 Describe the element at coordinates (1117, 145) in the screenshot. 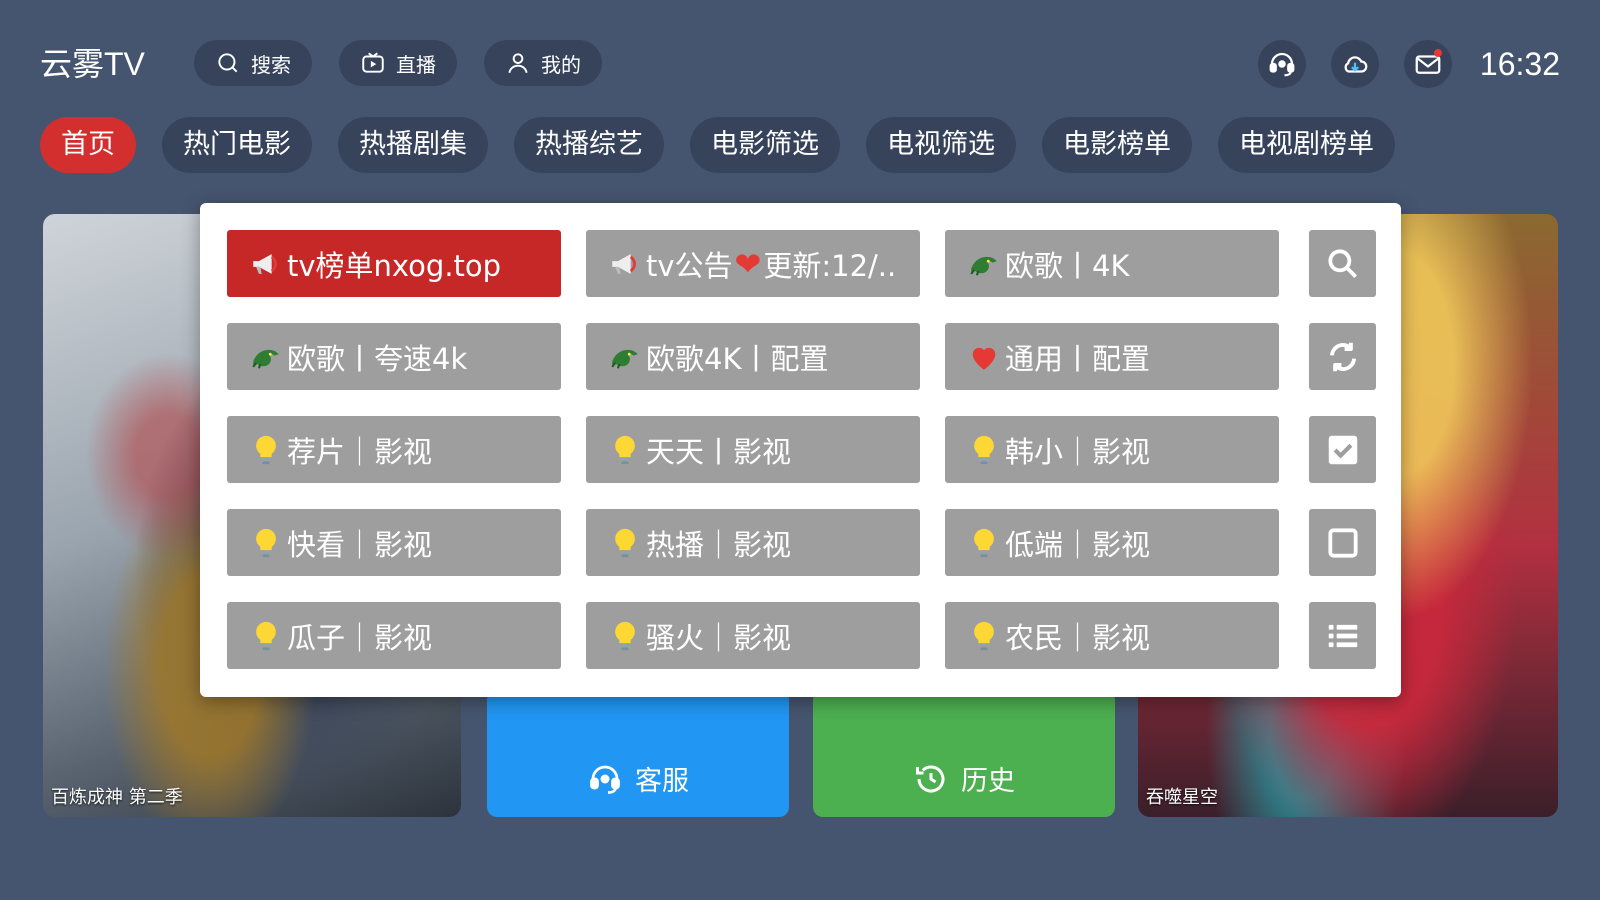

I see `tab-movie-rank: 电影榜单` at that location.